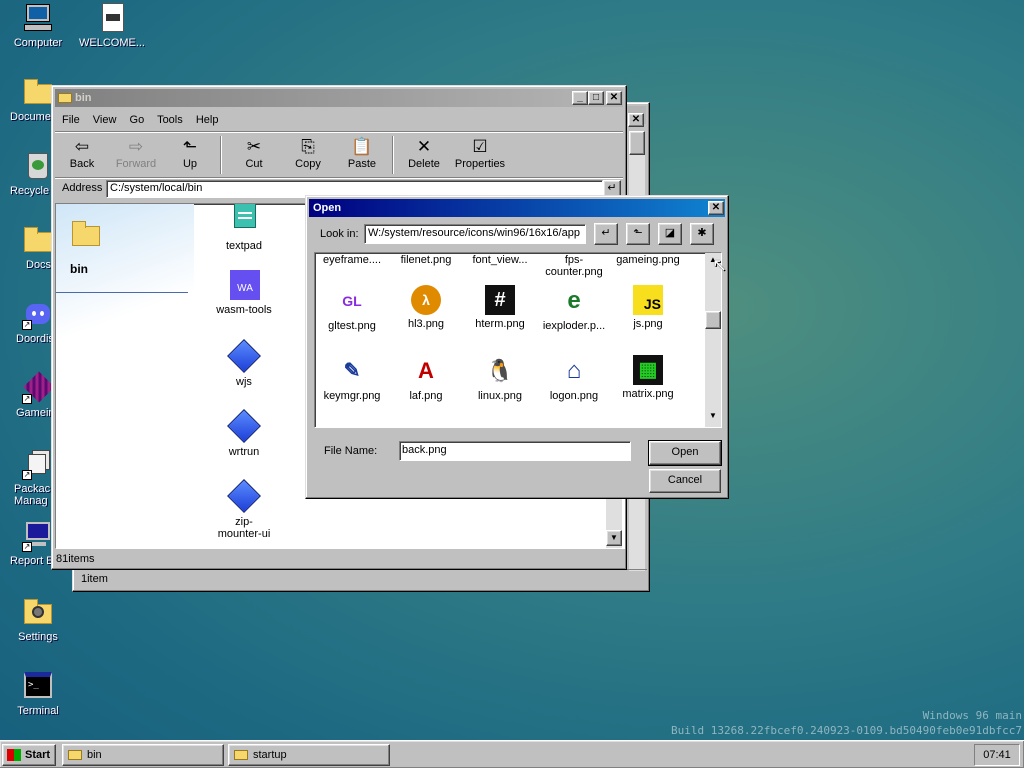 The height and width of the screenshot is (768, 1024). What do you see at coordinates (574, 370) in the screenshot?
I see `logon-icon: ⌂` at bounding box center [574, 370].